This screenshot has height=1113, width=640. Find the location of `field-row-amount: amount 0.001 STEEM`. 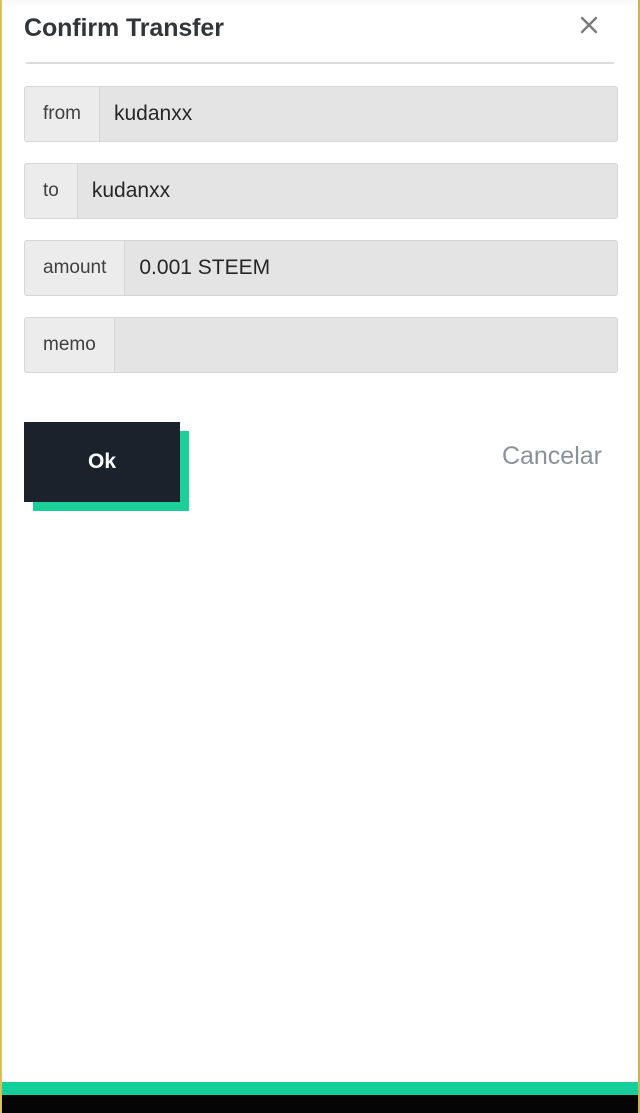

field-row-amount: amount 0.001 STEEM is located at coordinates (321, 268).